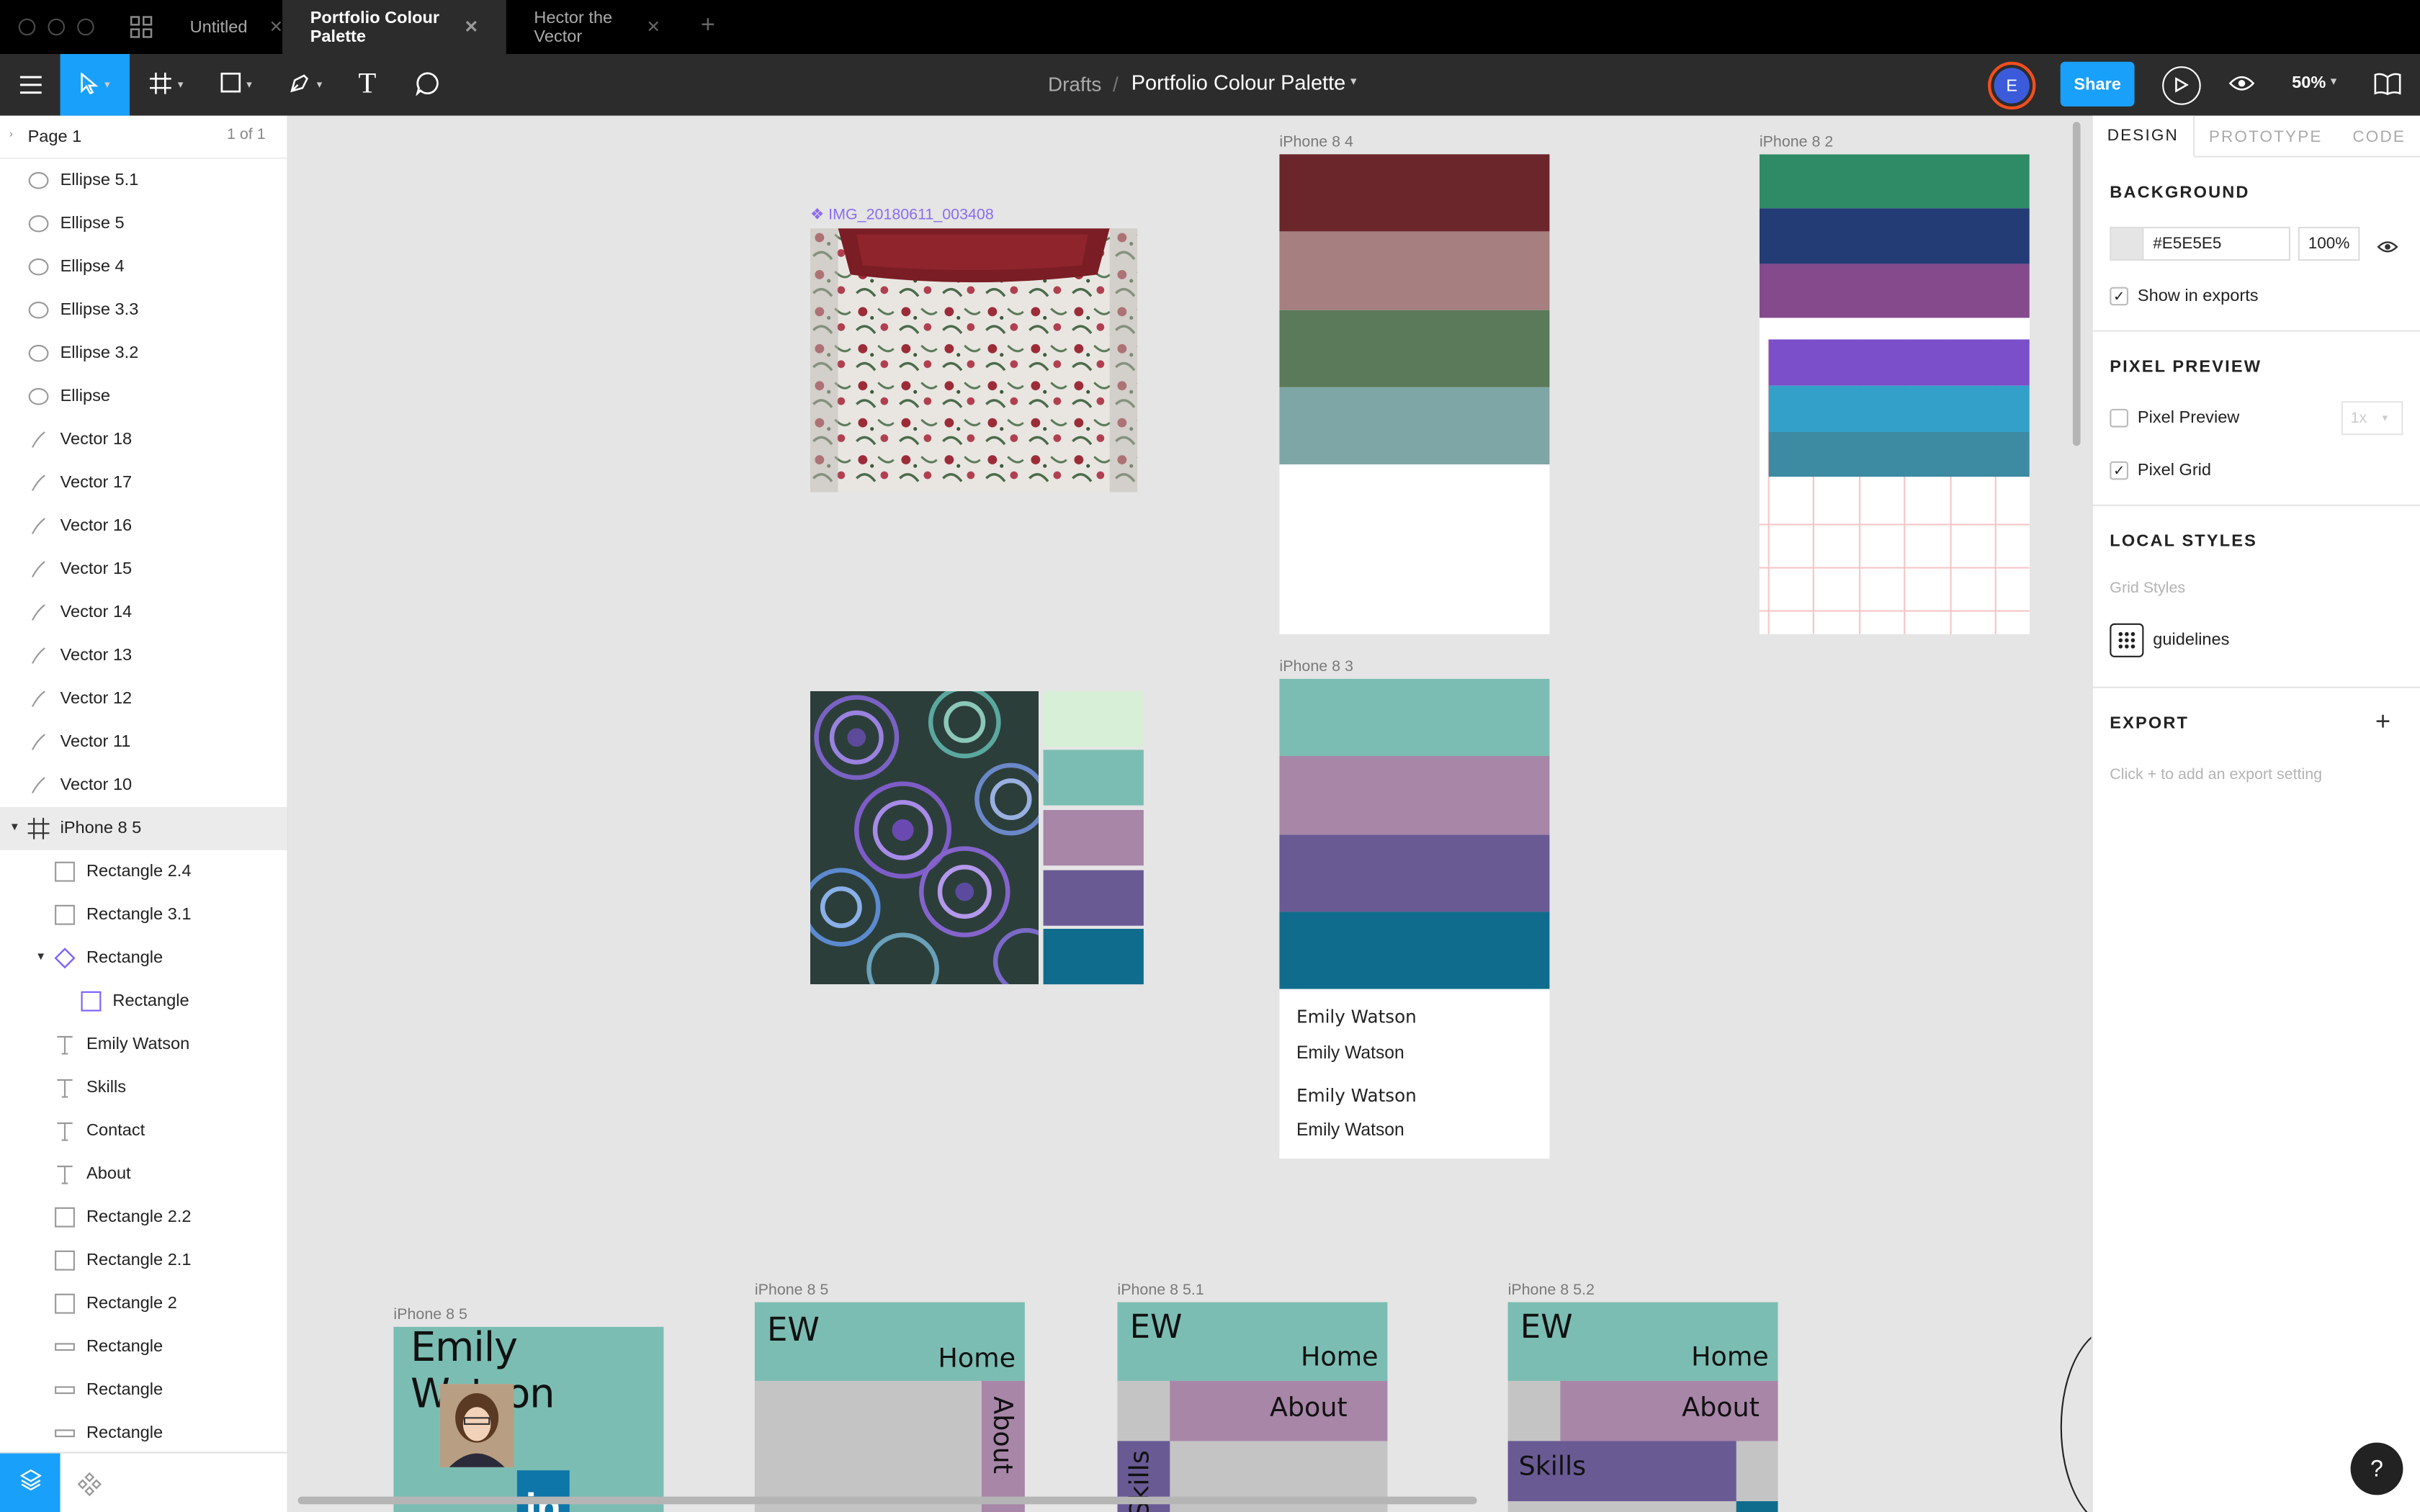  I want to click on layer-row: Ellipse 5, so click(143, 224).